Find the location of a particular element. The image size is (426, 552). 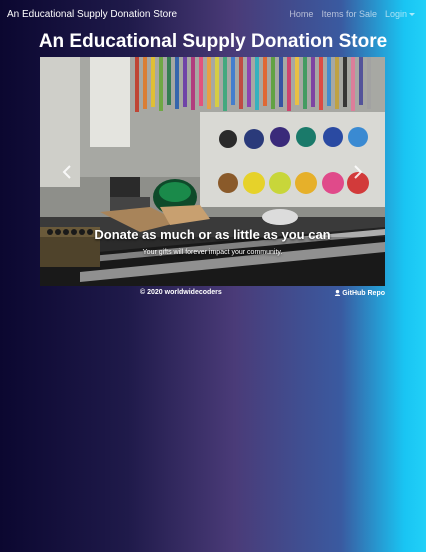

chevron-left-icon is located at coordinates (66, 172).